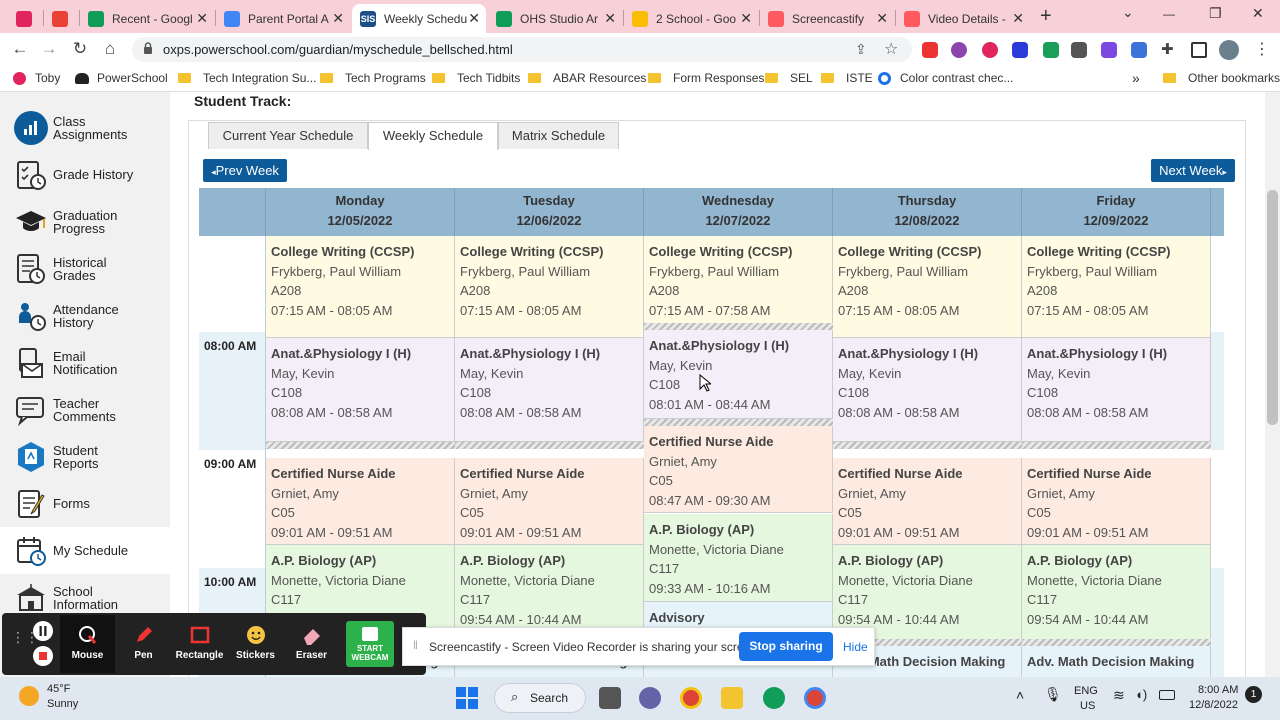 Image resolution: width=1280 pixels, height=720 pixels. Describe the element at coordinates (58, 689) in the screenshot. I see `weather-temp: 45°F` at that location.